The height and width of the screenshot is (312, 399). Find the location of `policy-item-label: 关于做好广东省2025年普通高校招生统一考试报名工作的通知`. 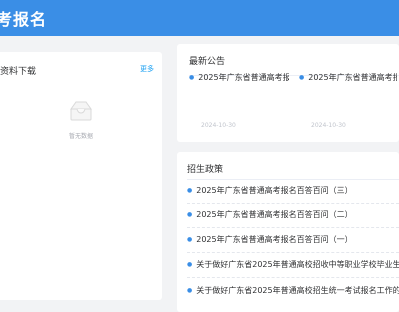

policy-item-label: 关于做好广东省2025年普通高校招生统一考试报名工作的通知 is located at coordinates (297, 290).